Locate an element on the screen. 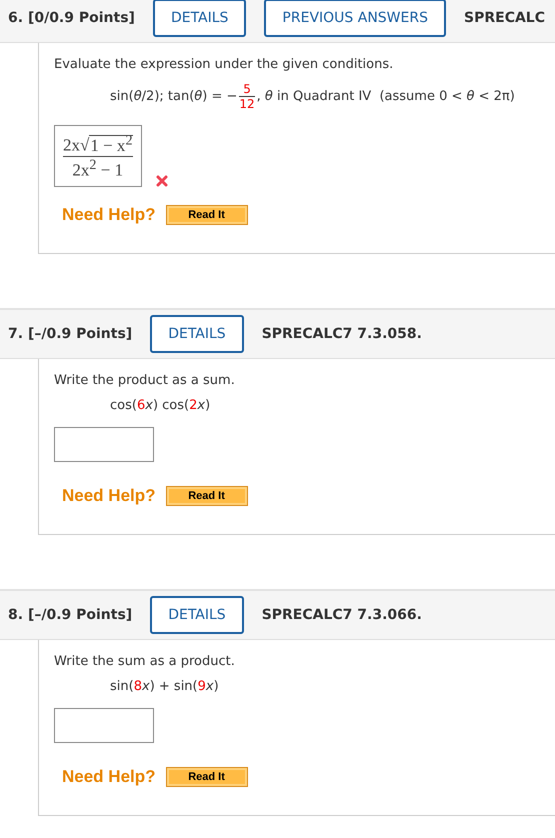 The width and height of the screenshot is (555, 838). question-code: SPRECALC is located at coordinates (504, 18).